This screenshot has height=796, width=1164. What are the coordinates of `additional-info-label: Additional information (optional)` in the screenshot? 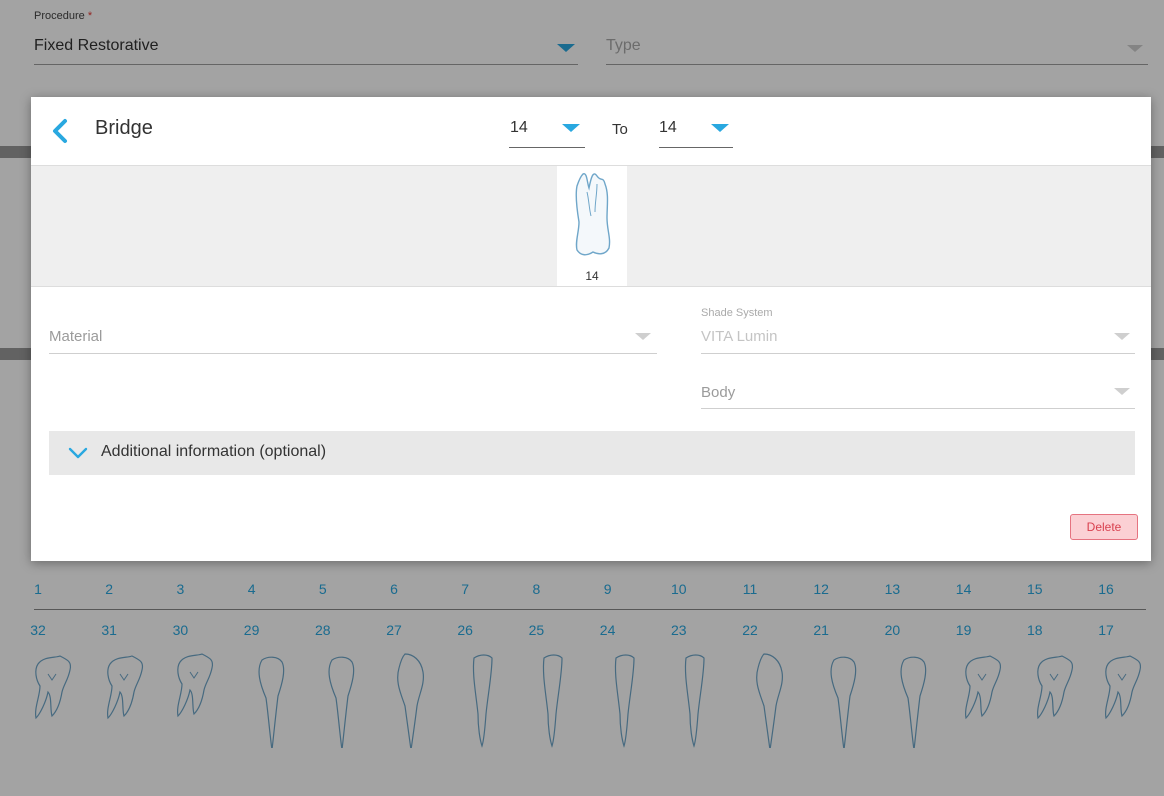 It's located at (214, 451).